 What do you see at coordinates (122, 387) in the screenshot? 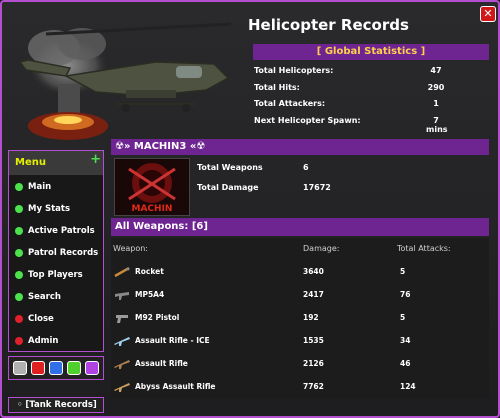
I see `rifle-abyss-icon` at bounding box center [122, 387].